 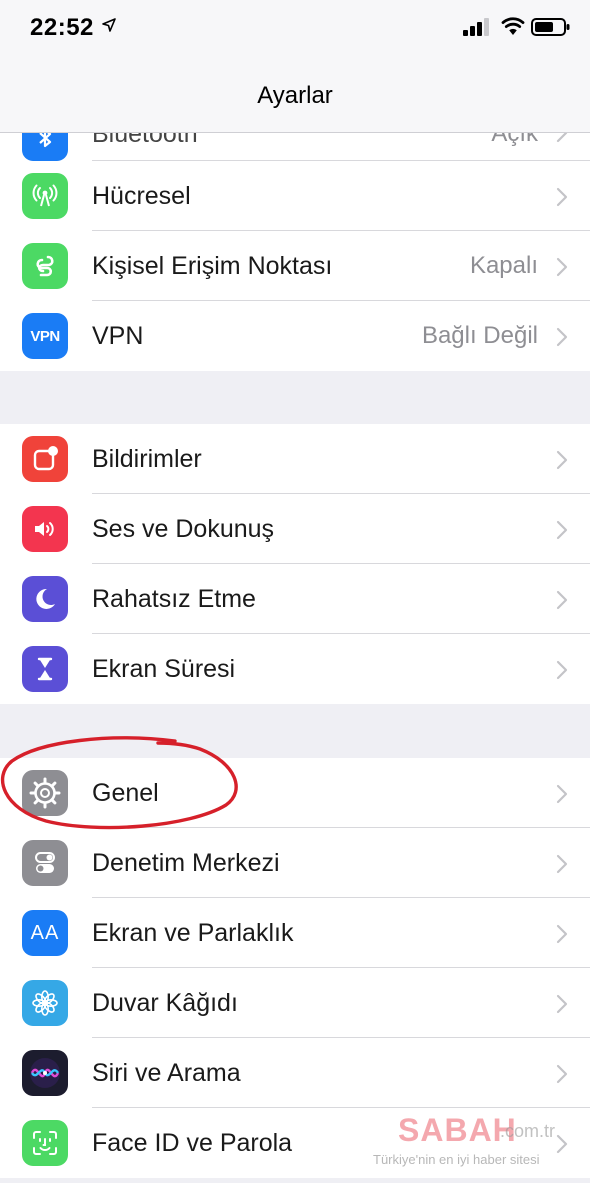 I want to click on settings-row-wallpaper: Duvar Kâğıdı, so click(x=295, y=1003).